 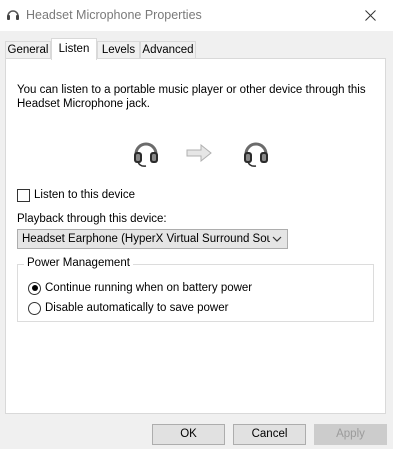 I want to click on continue-running-radio, so click(x=34, y=288).